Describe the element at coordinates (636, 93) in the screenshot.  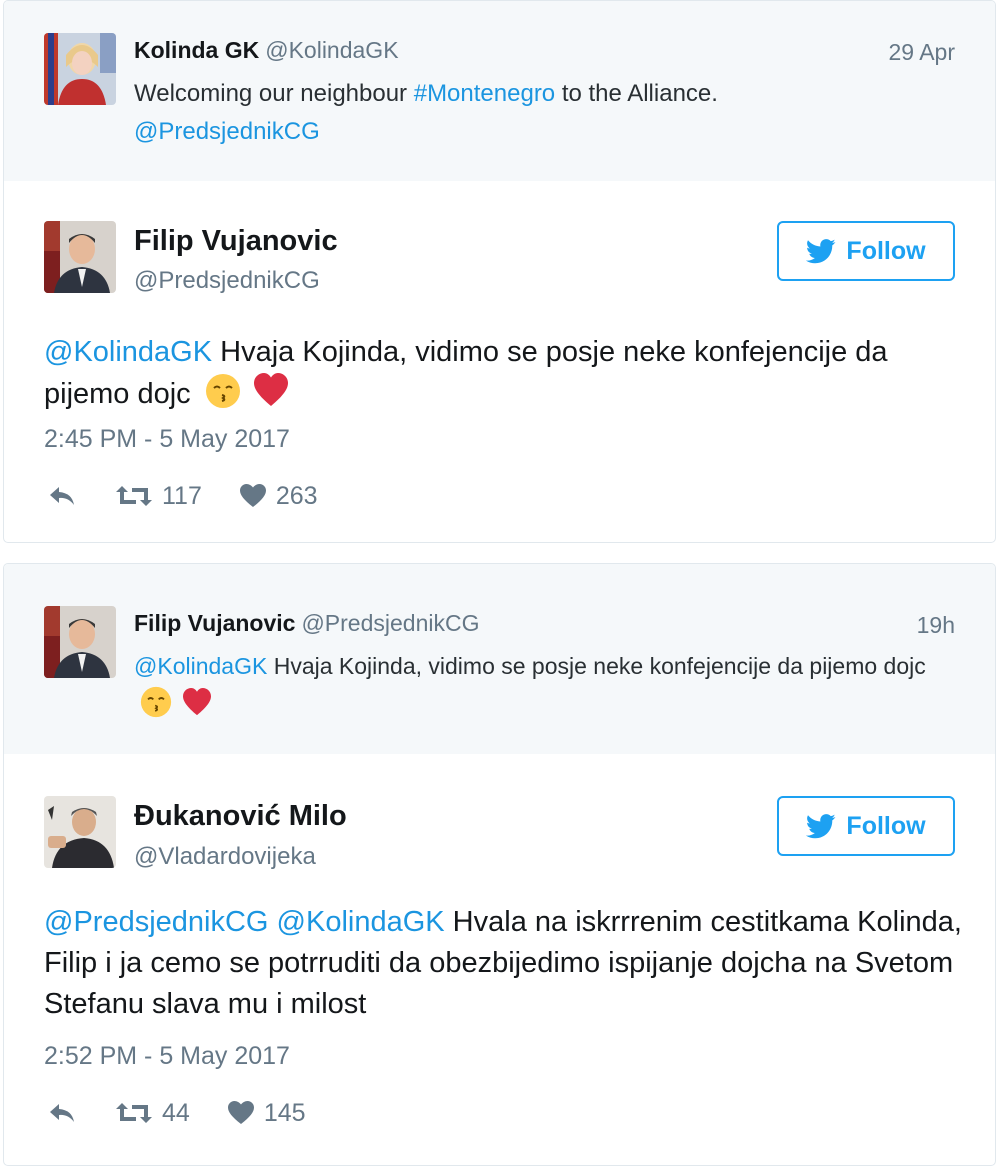
I see `quoted-text-part: to the Alliance.` at that location.